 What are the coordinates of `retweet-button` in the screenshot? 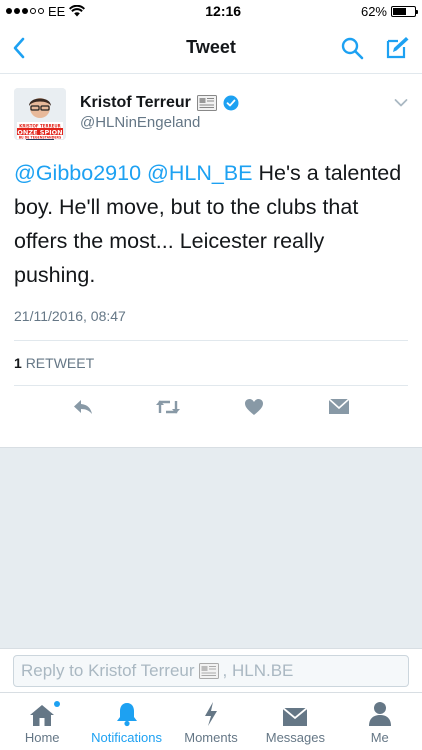 It's located at (168, 407).